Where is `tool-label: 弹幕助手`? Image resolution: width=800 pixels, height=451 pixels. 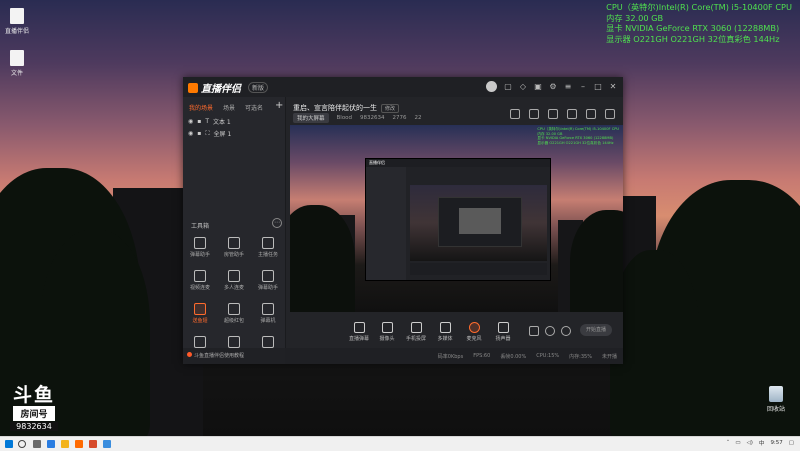
tool-label: 弹幕助手 is located at coordinates (267, 288).